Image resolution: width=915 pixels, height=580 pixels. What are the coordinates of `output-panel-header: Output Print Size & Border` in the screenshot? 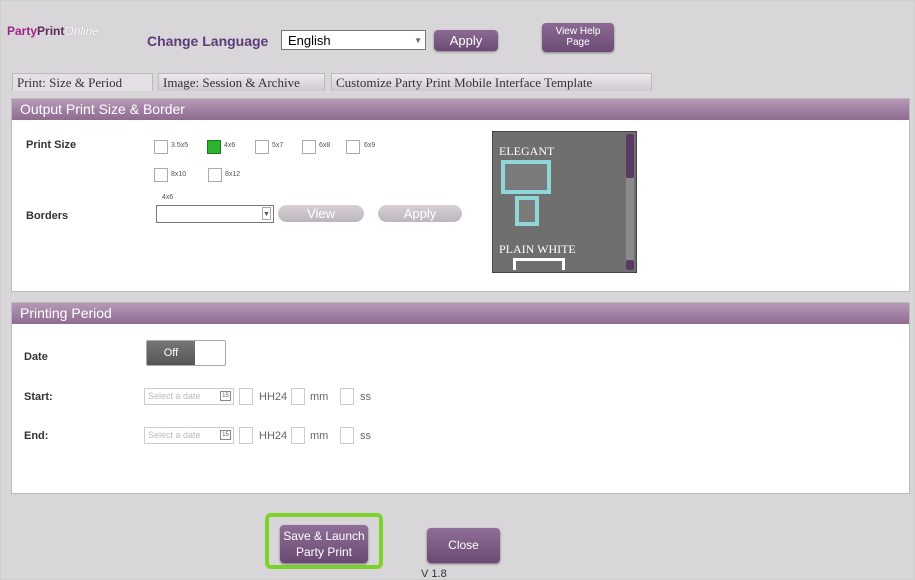 It's located at (460, 109).